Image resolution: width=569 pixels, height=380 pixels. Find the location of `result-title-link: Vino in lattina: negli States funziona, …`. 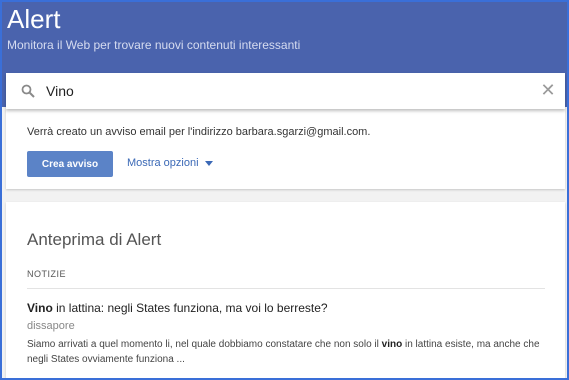

result-title-link: Vino in lattina: negli States funziona, … is located at coordinates (177, 308).